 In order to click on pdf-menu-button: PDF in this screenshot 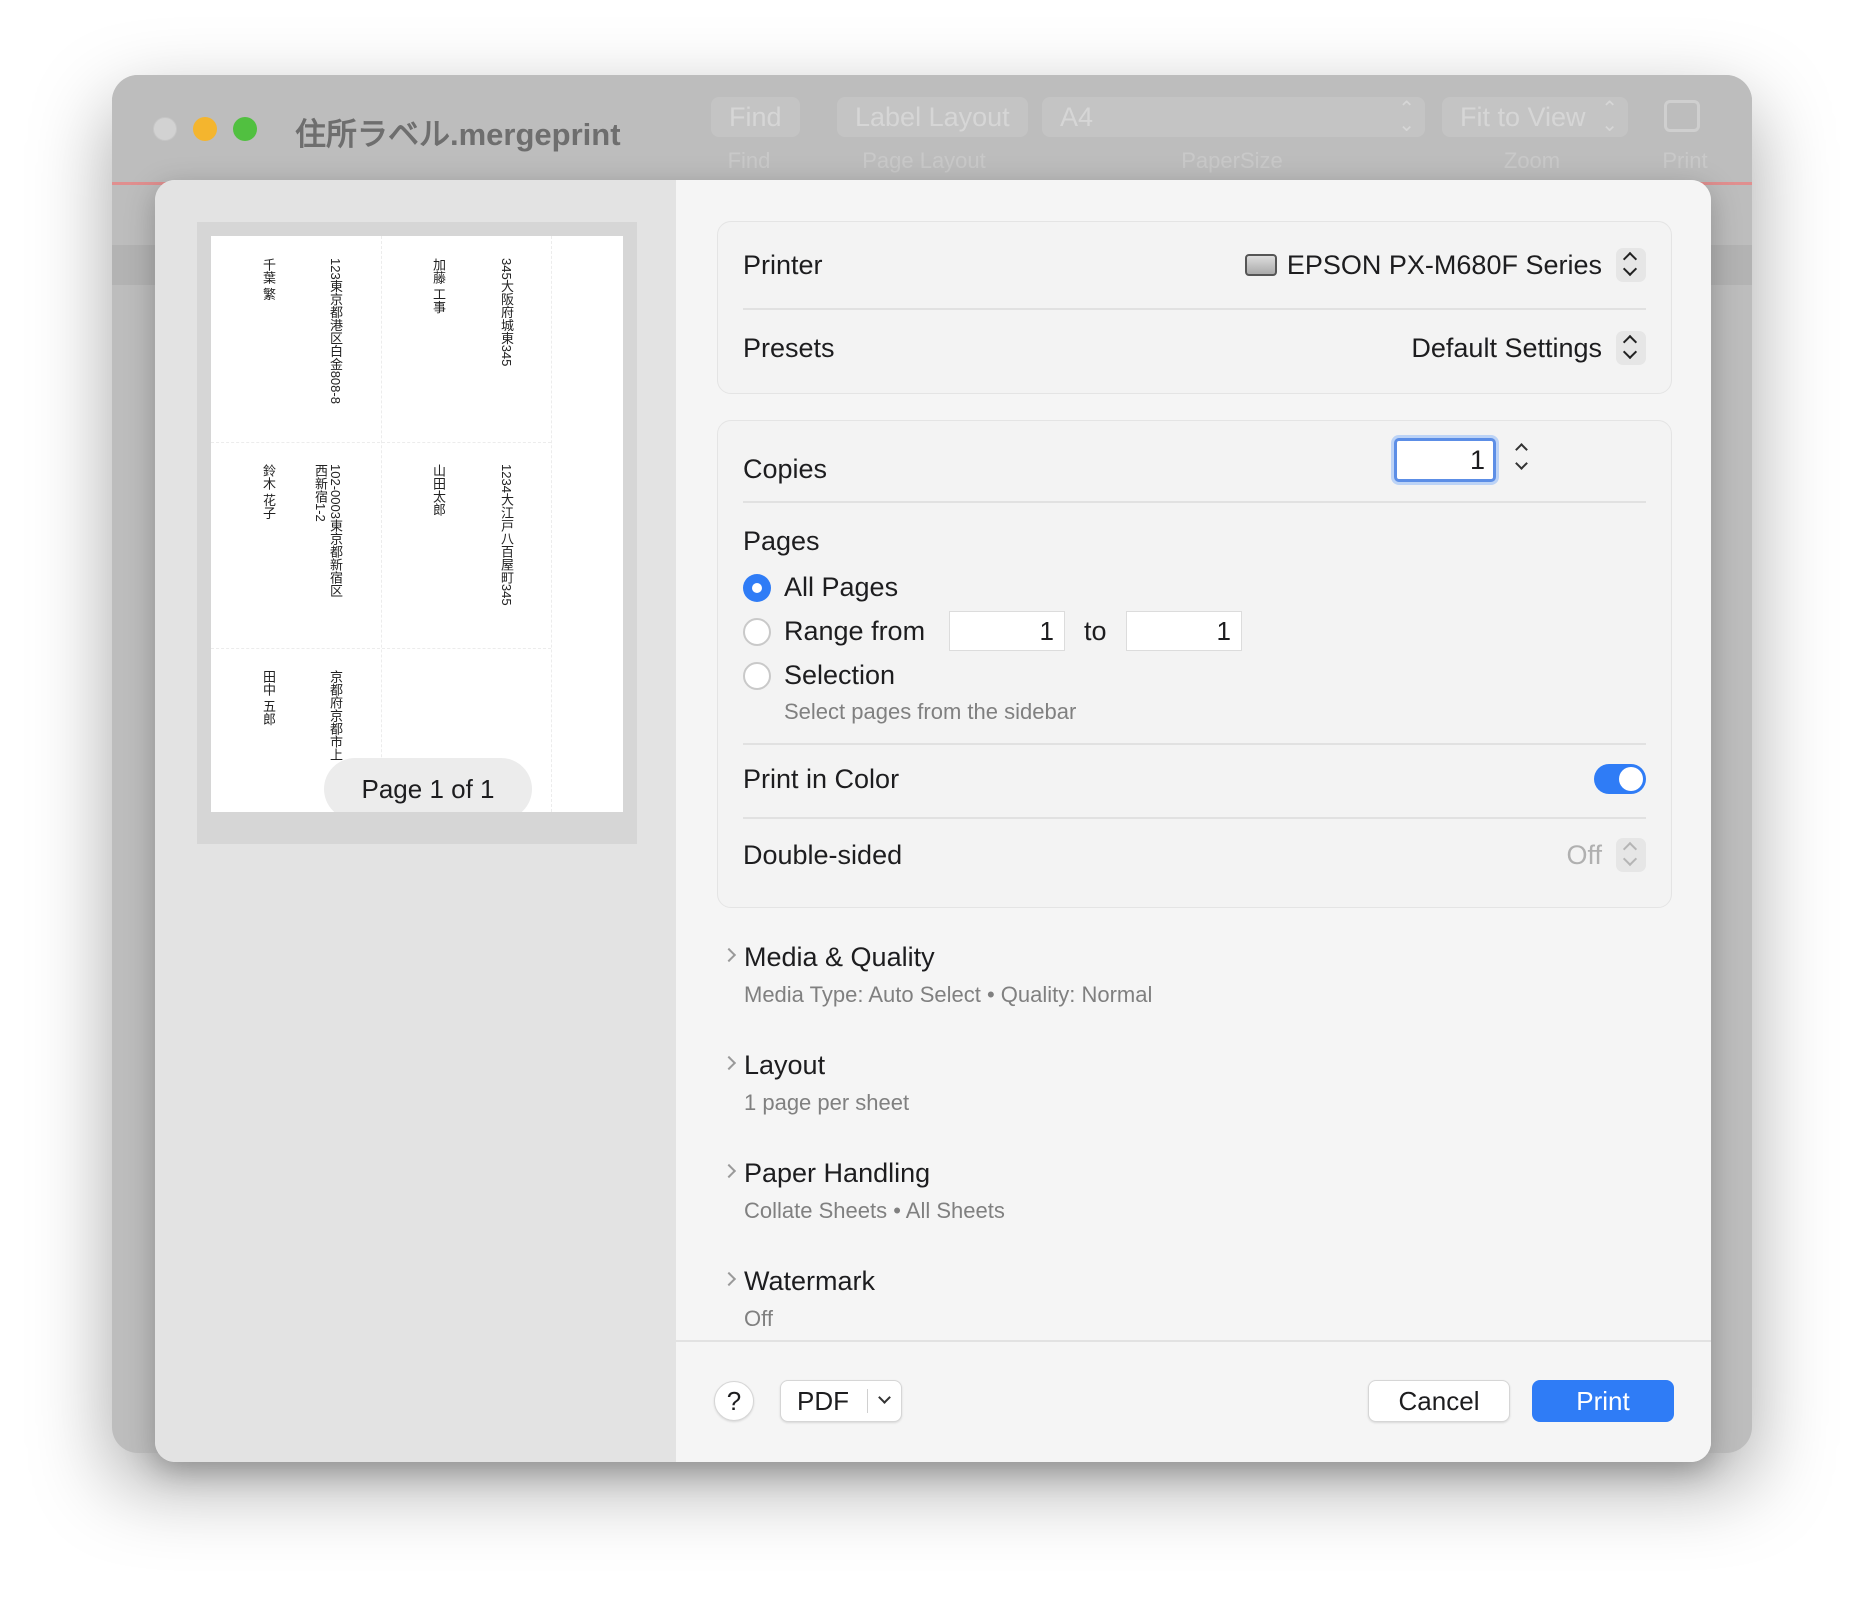, I will do `click(841, 1401)`.